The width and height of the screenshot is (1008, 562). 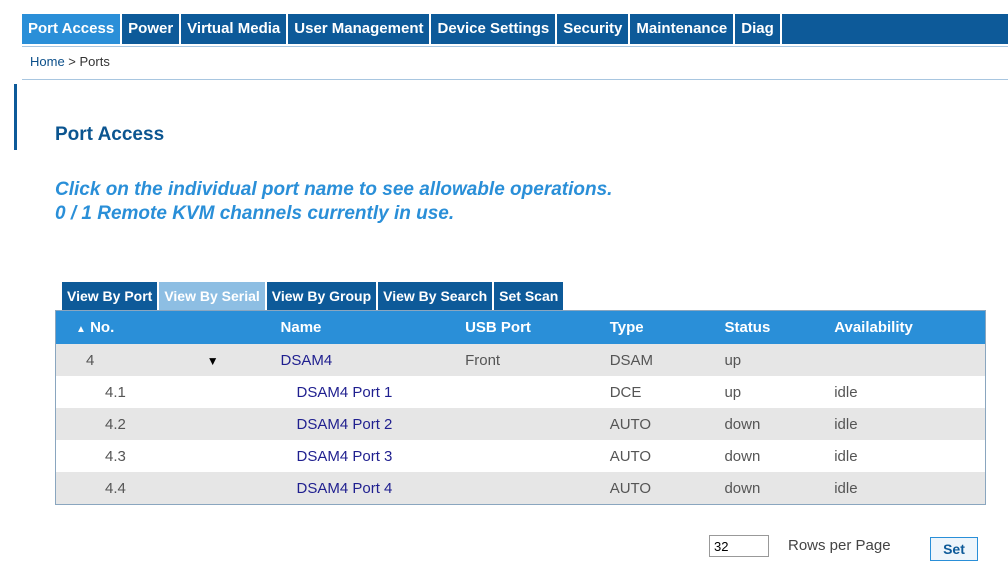 I want to click on cell-toggle: ▼, so click(x=240, y=360).